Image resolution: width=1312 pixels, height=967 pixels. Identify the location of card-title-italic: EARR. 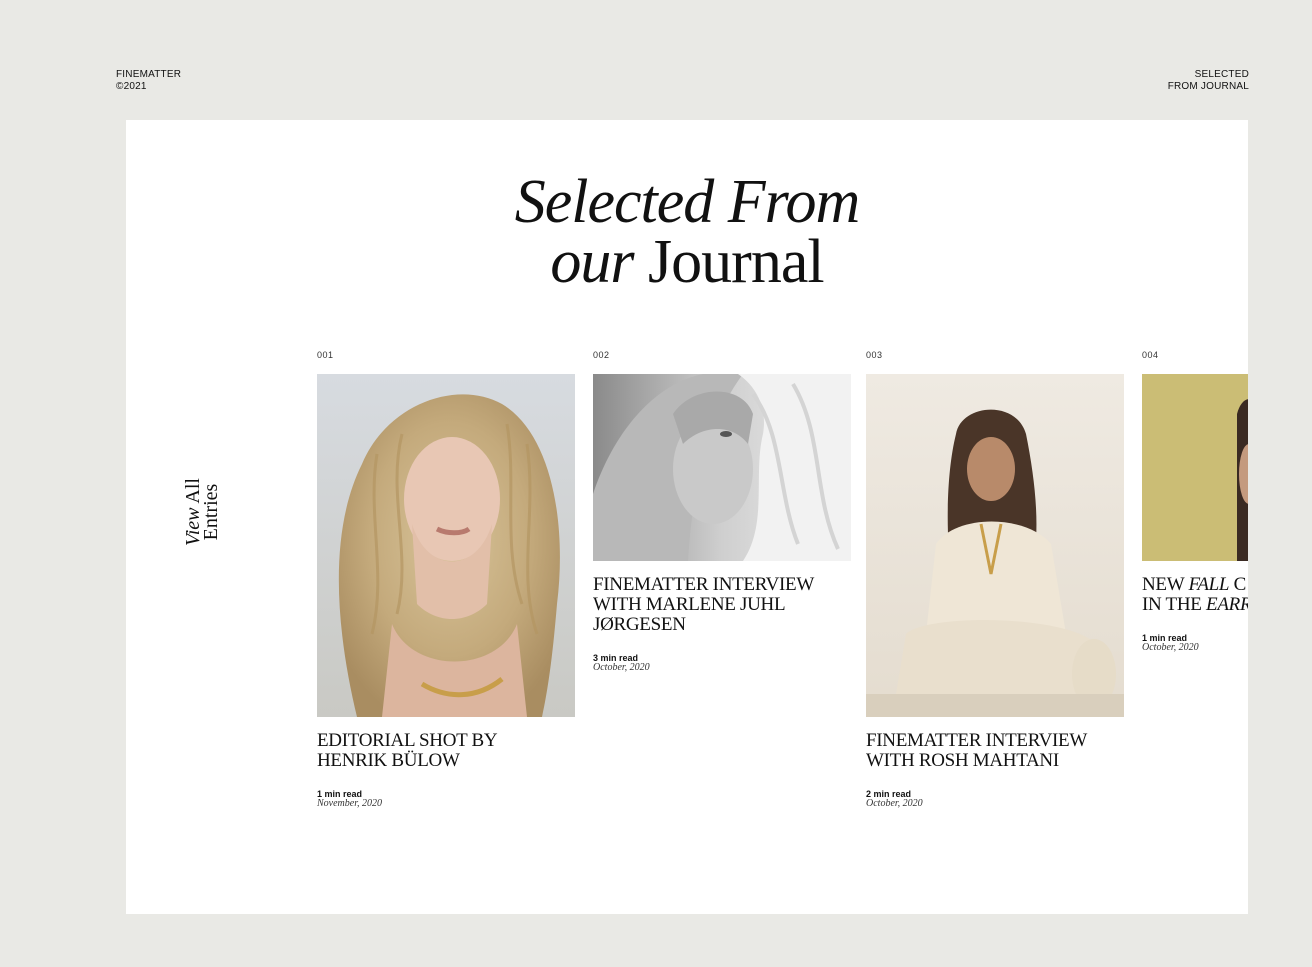
(1227, 604).